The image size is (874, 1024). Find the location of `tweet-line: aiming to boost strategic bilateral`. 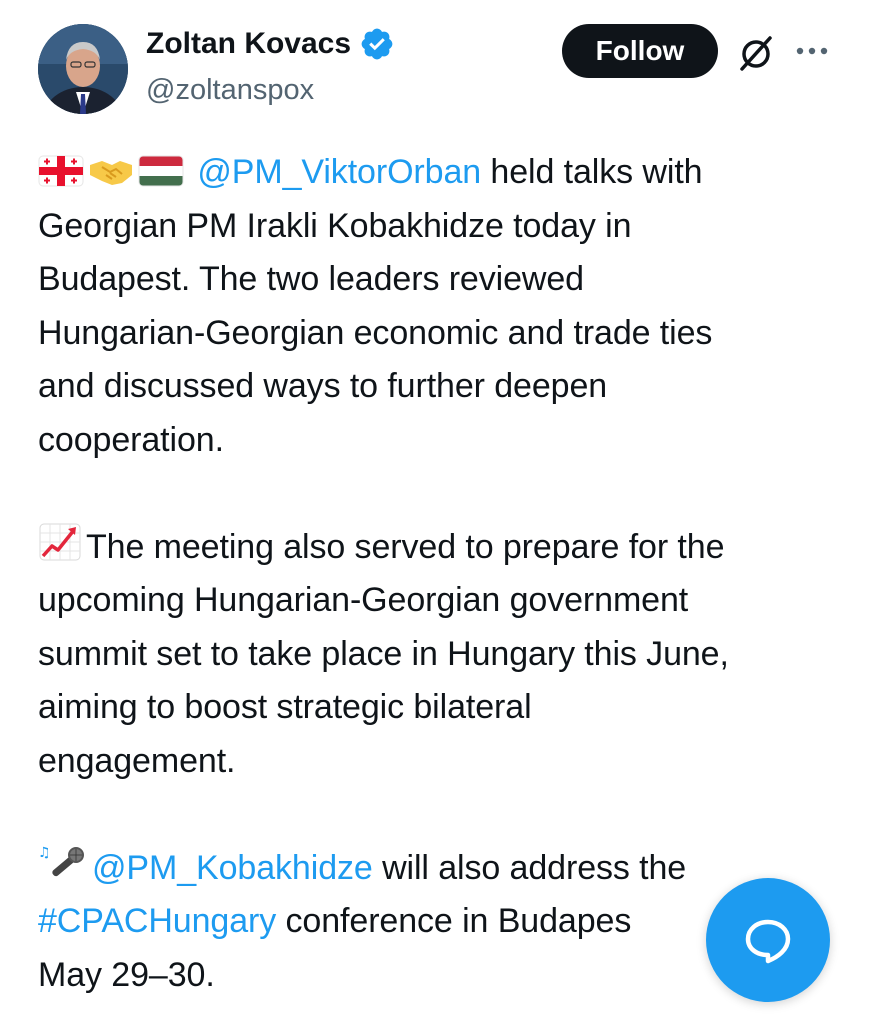

tweet-line: aiming to boost strategic bilateral is located at coordinates (285, 707).